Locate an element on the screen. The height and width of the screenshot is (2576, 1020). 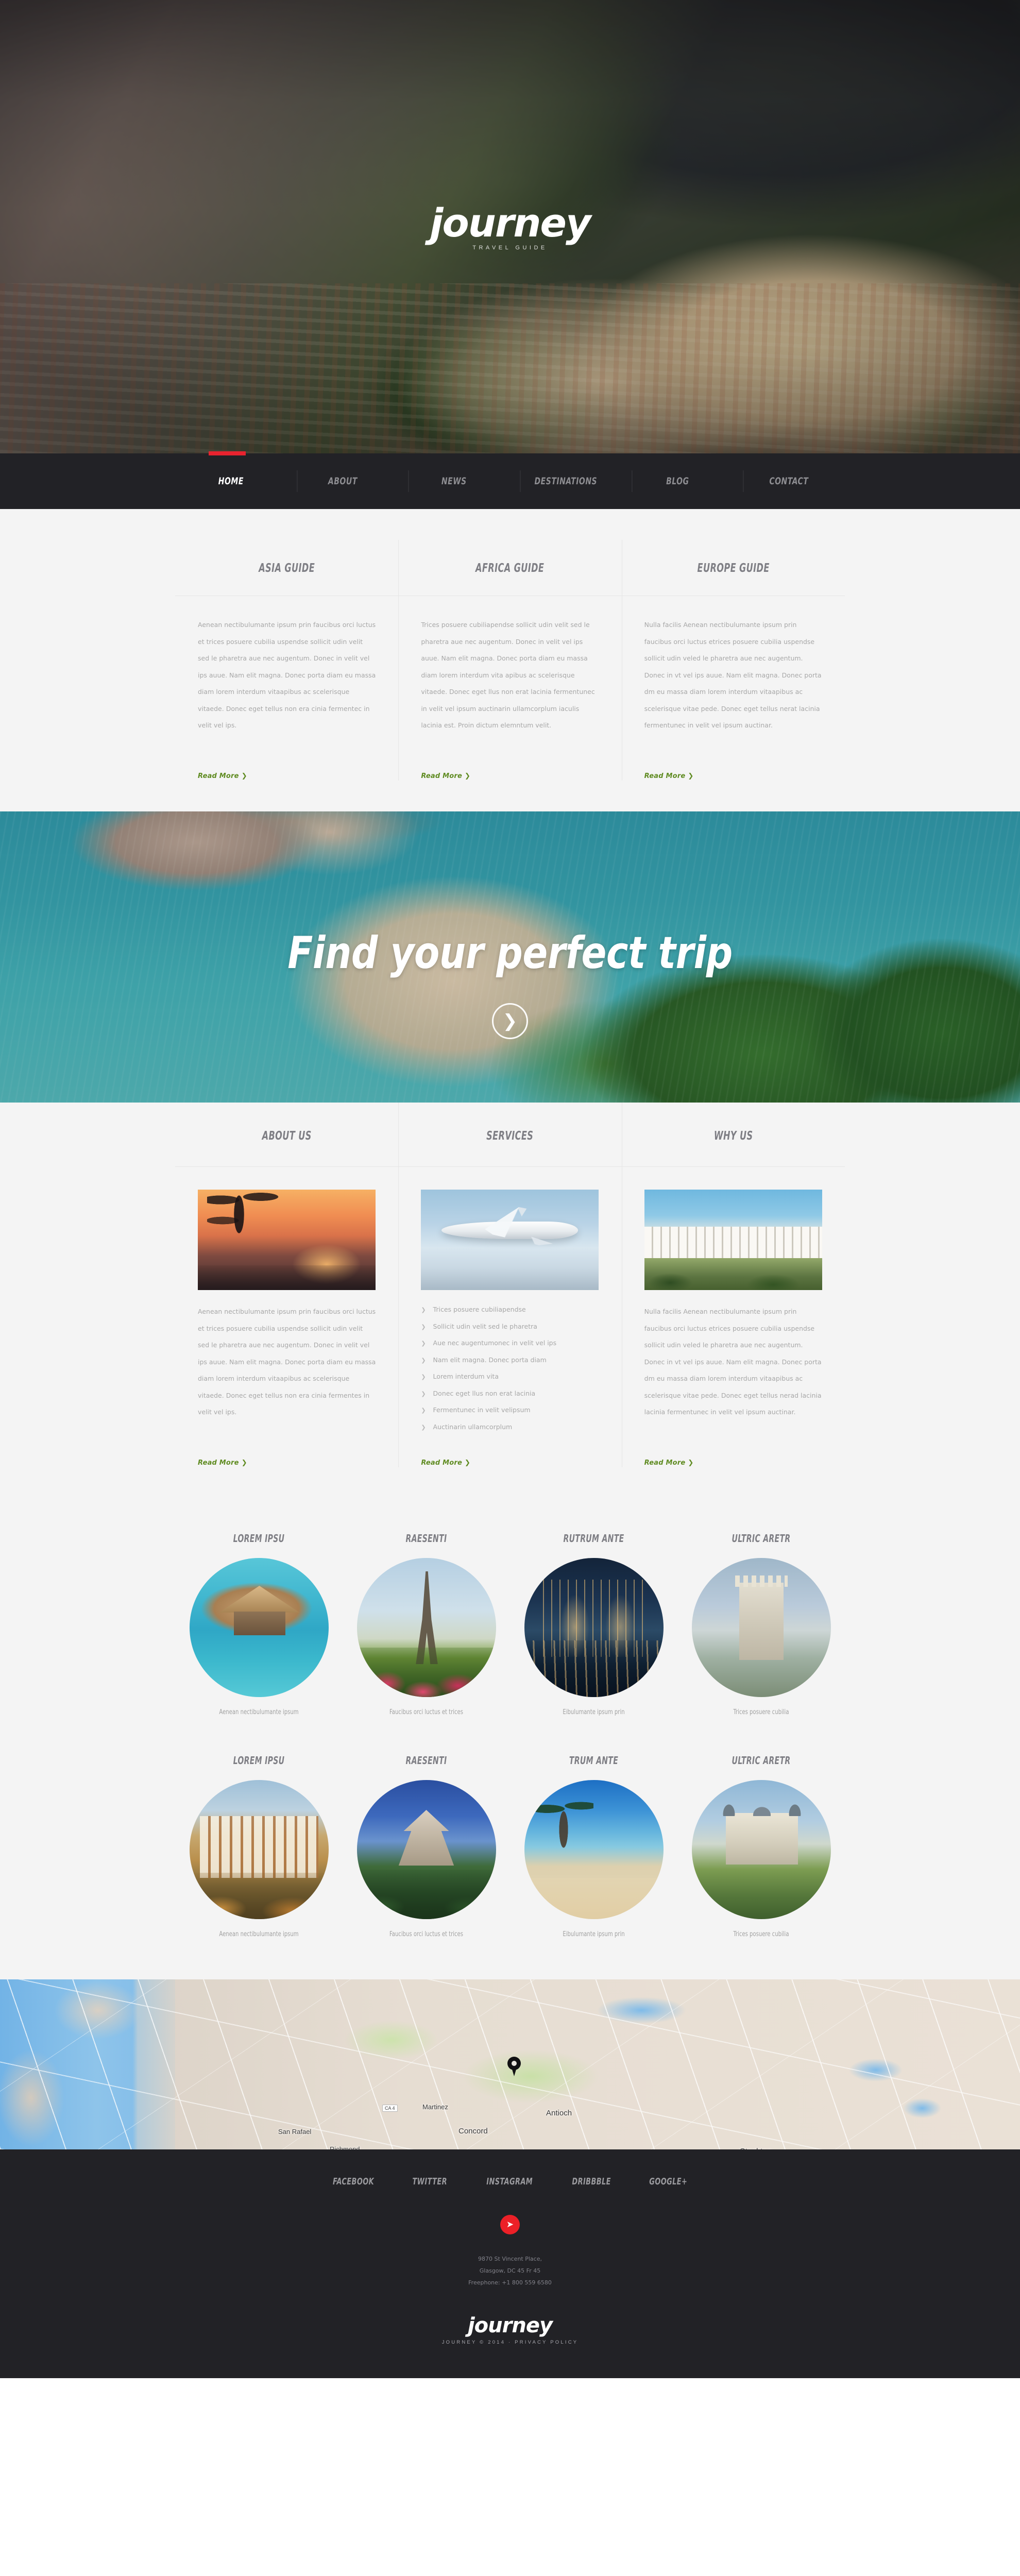
list-item: ❯ Trices posuere cubiliapendse is located at coordinates (510, 1309).